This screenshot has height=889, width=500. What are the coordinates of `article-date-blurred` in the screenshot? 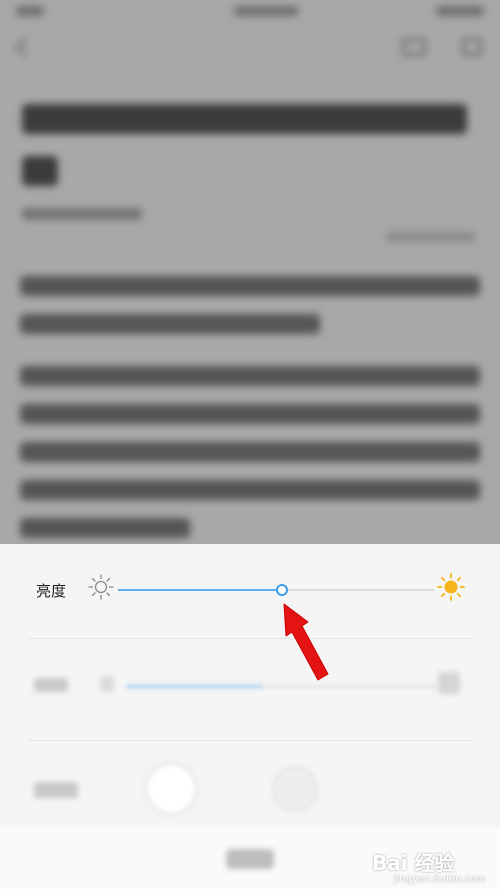 It's located at (431, 237).